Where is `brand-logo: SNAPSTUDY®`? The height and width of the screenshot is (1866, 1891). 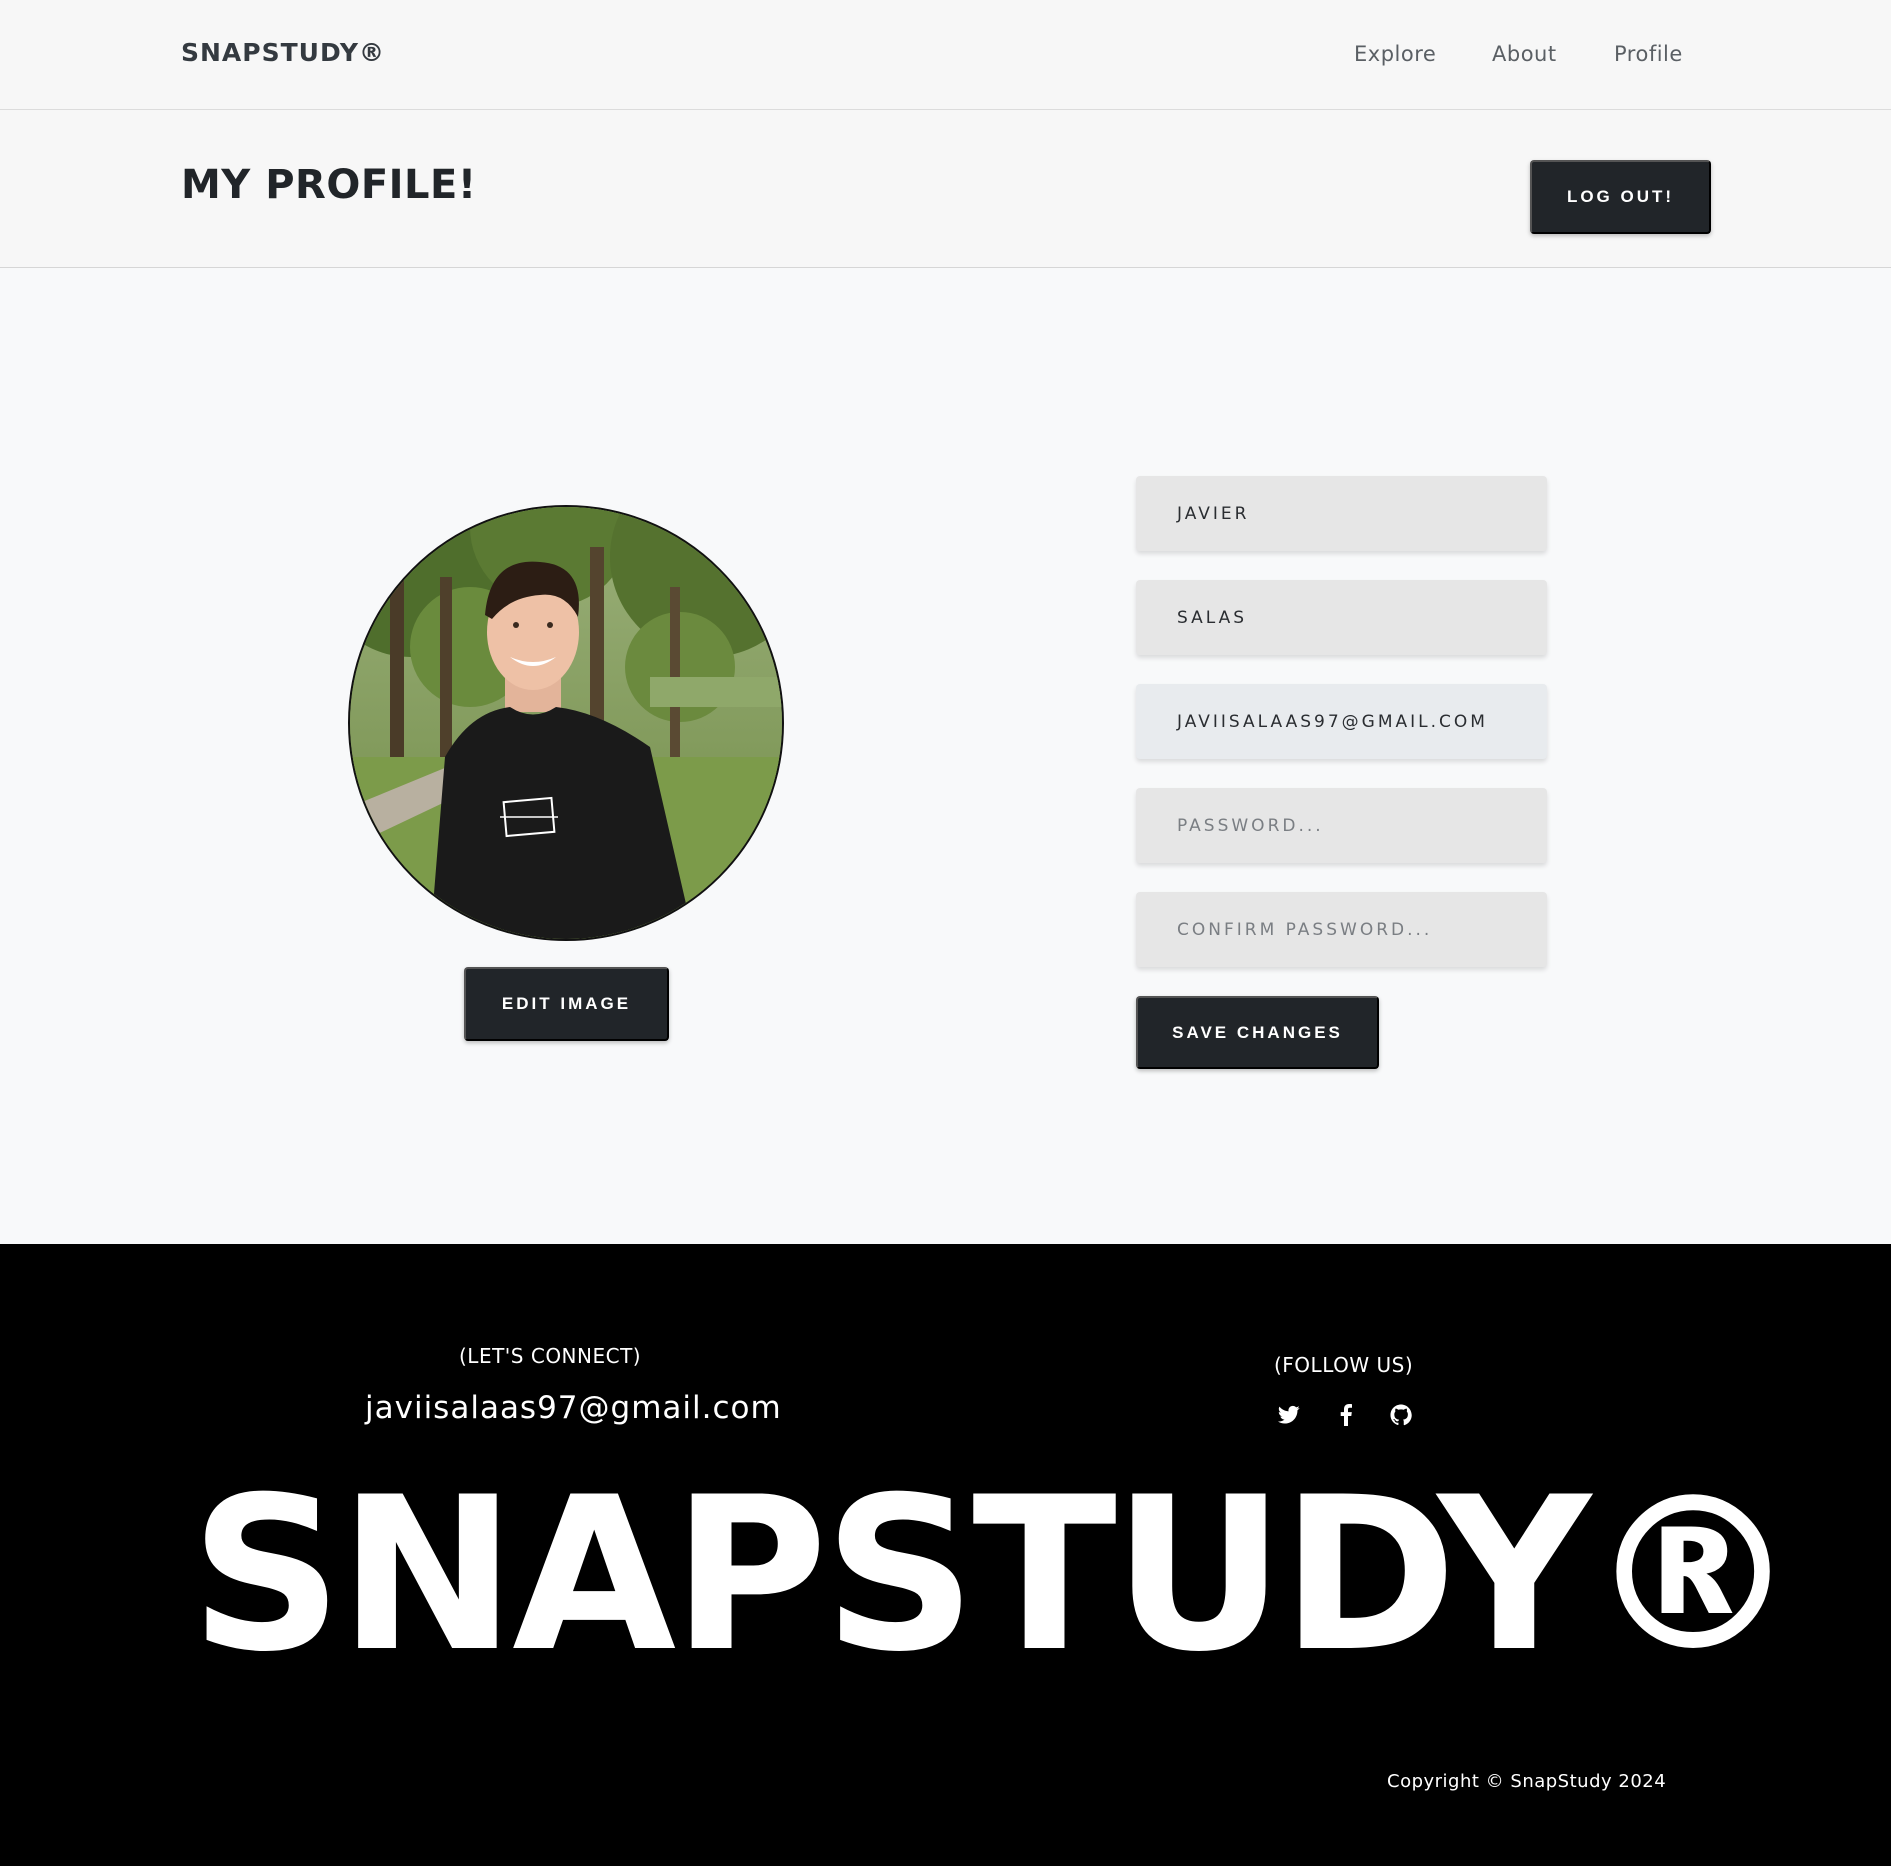
brand-logo: SNAPSTUDY® is located at coordinates (283, 52).